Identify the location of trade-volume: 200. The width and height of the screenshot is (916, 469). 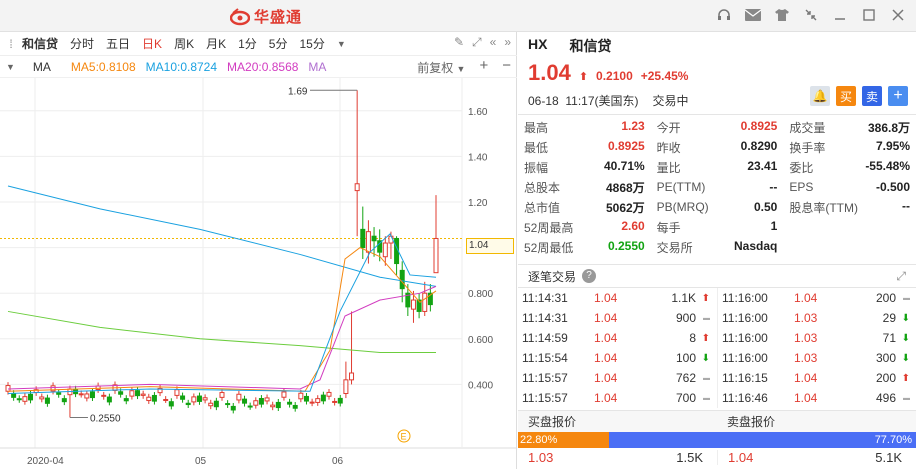
(885, 298).